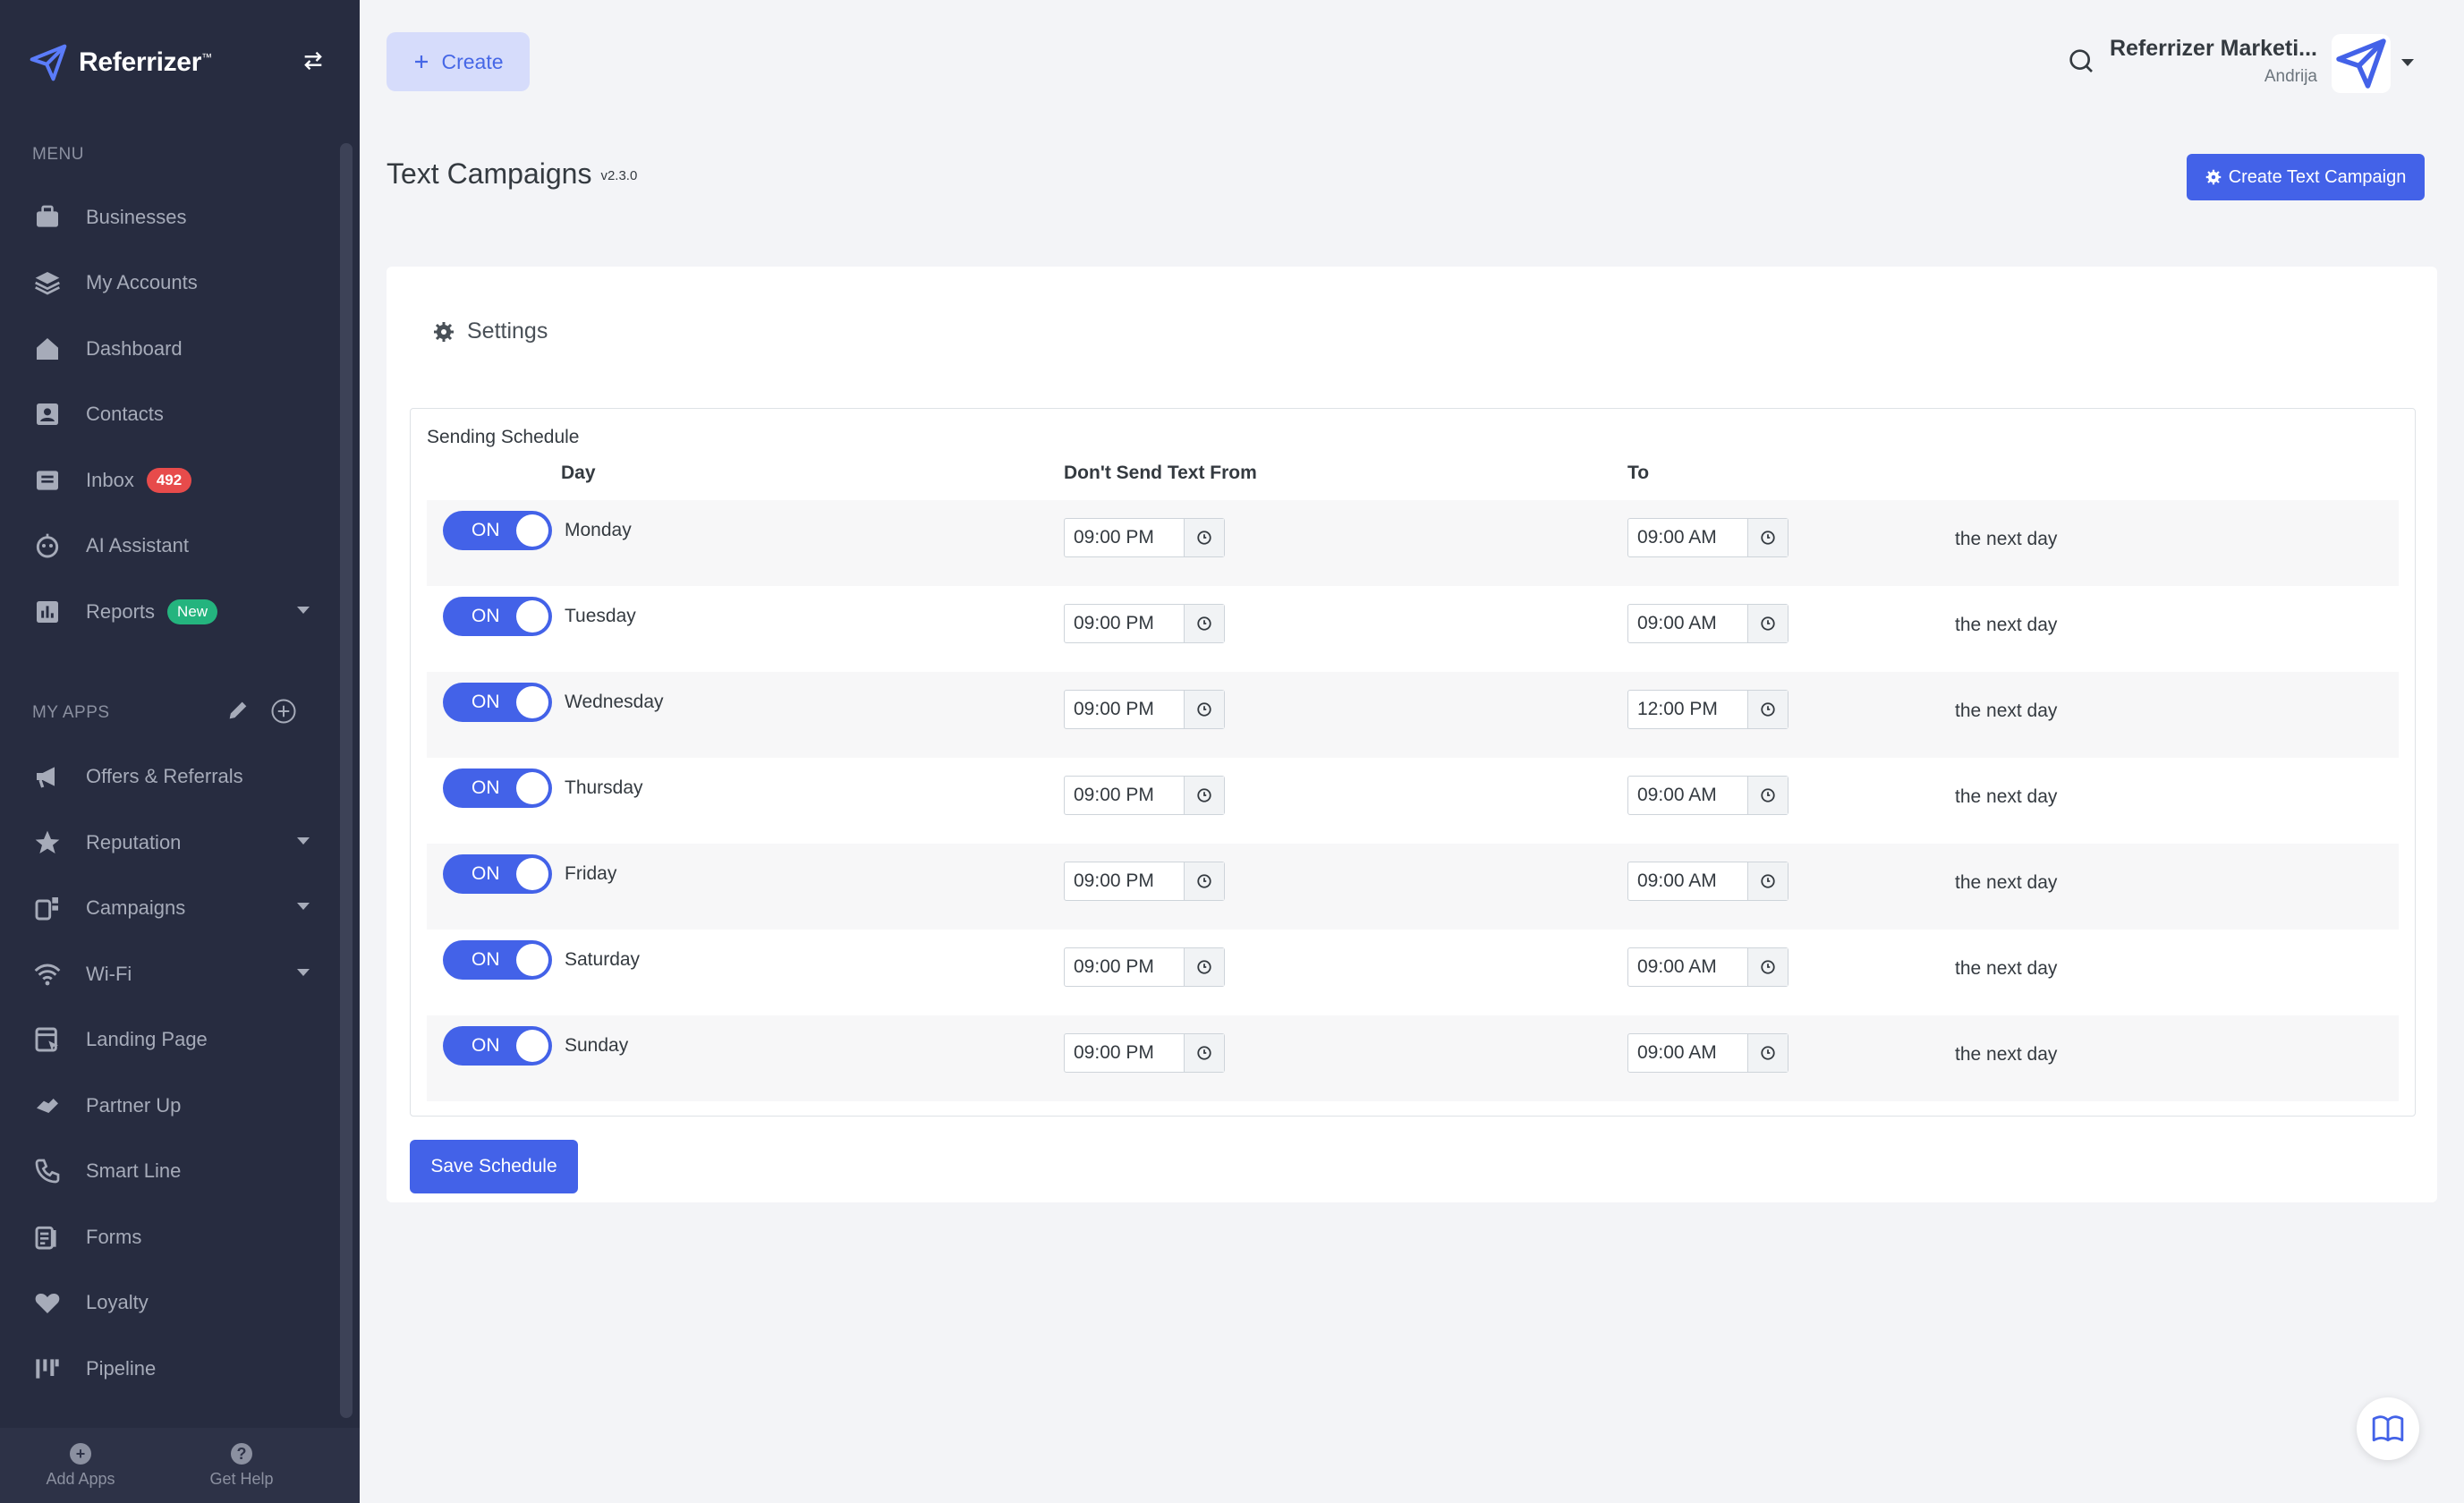 Image resolution: width=2464 pixels, height=1503 pixels. What do you see at coordinates (171, 908) in the screenshot?
I see `sidebar-item-campaigns: Campaigns` at bounding box center [171, 908].